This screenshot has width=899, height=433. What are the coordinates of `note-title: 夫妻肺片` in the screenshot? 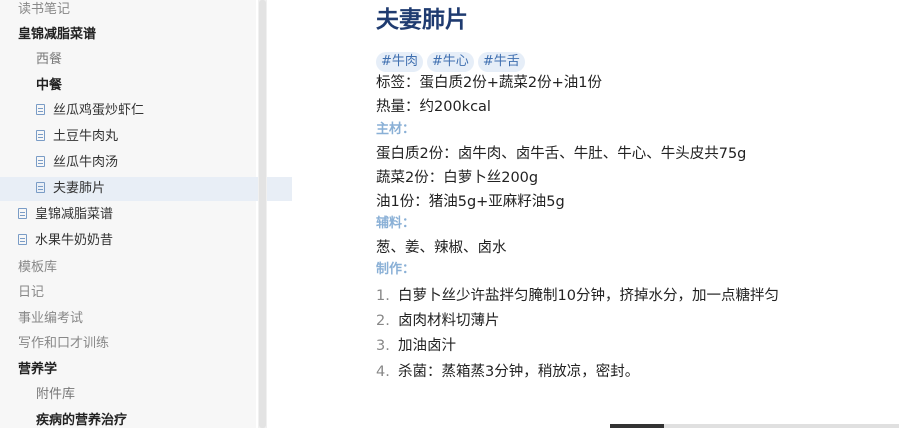 It's located at (422, 20).